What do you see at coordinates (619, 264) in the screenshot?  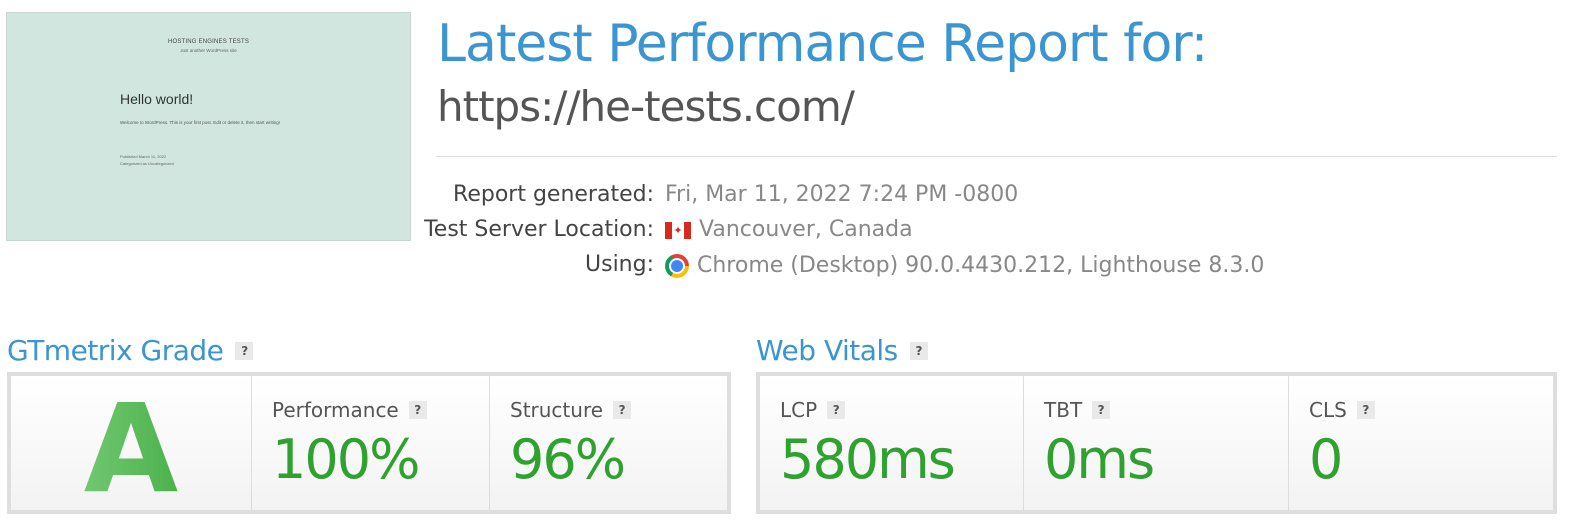 I see `using-label: Using:` at bounding box center [619, 264].